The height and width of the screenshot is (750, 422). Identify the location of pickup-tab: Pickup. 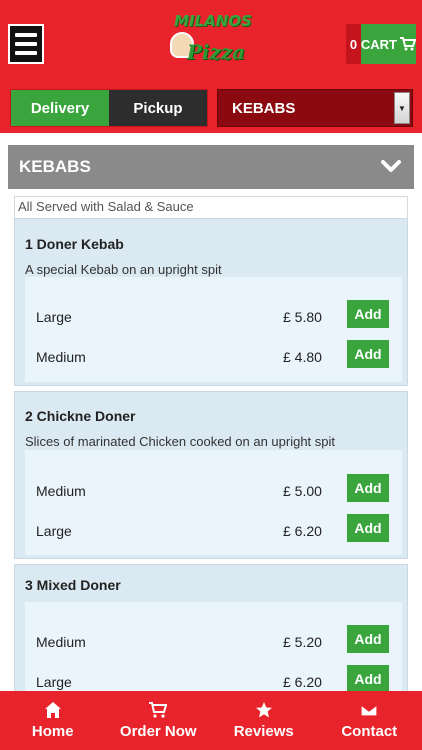
(158, 108).